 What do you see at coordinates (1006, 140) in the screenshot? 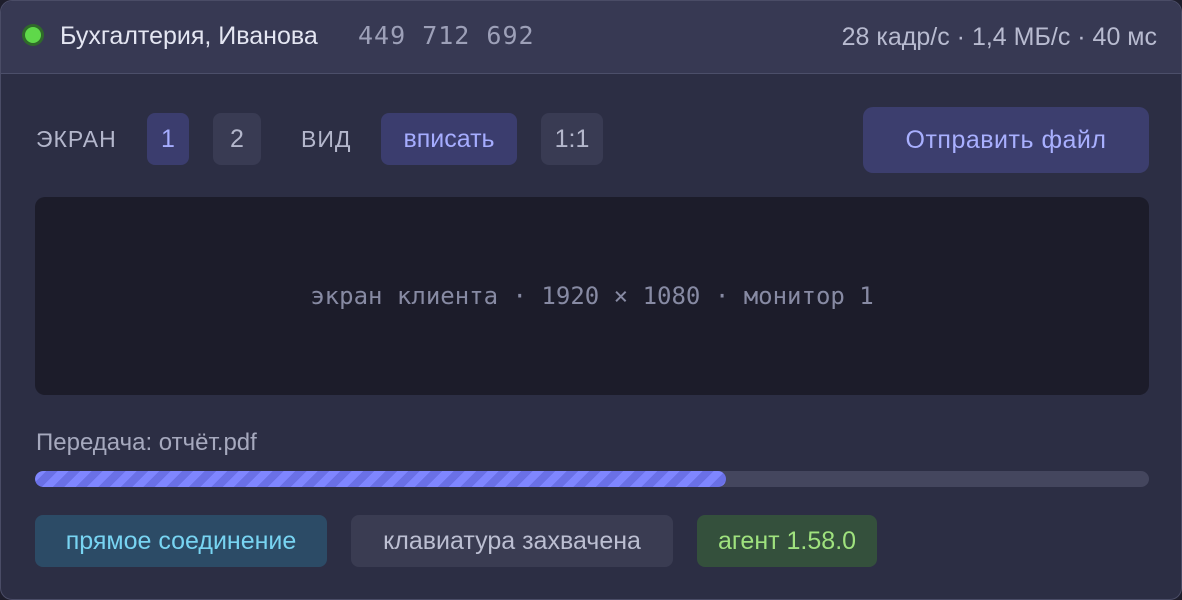
I see `send-file-button: Отправить файл` at bounding box center [1006, 140].